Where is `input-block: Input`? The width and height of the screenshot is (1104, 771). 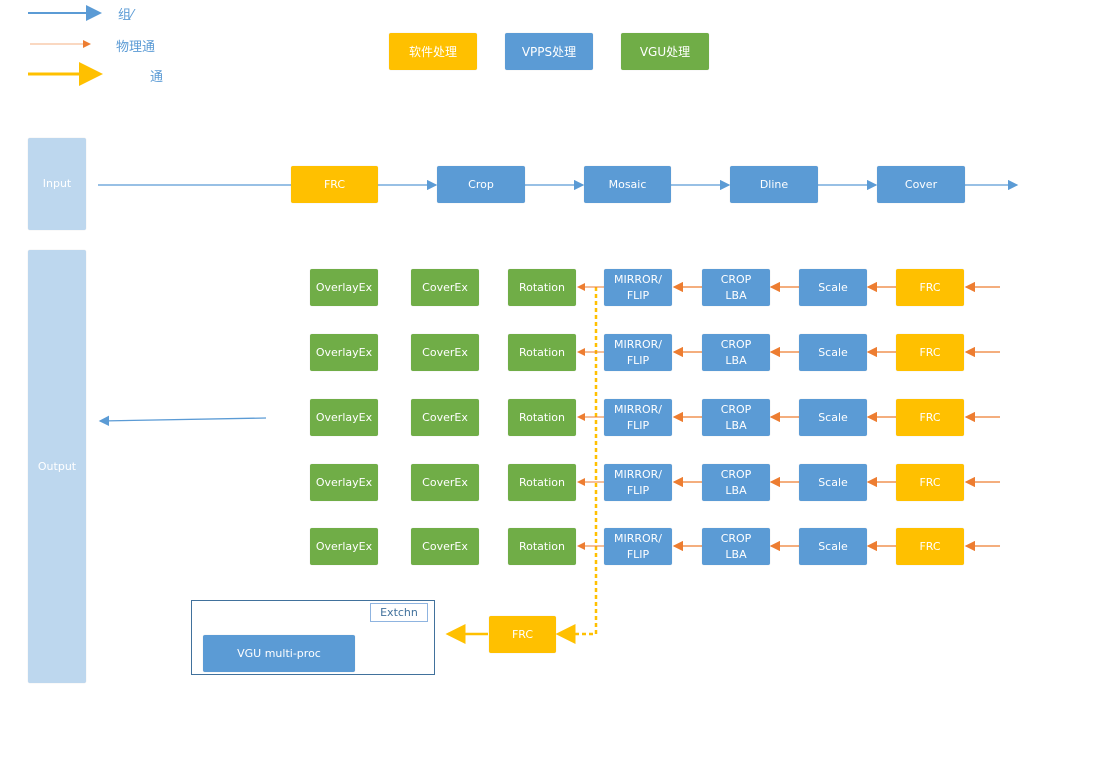
input-block: Input is located at coordinates (57, 184).